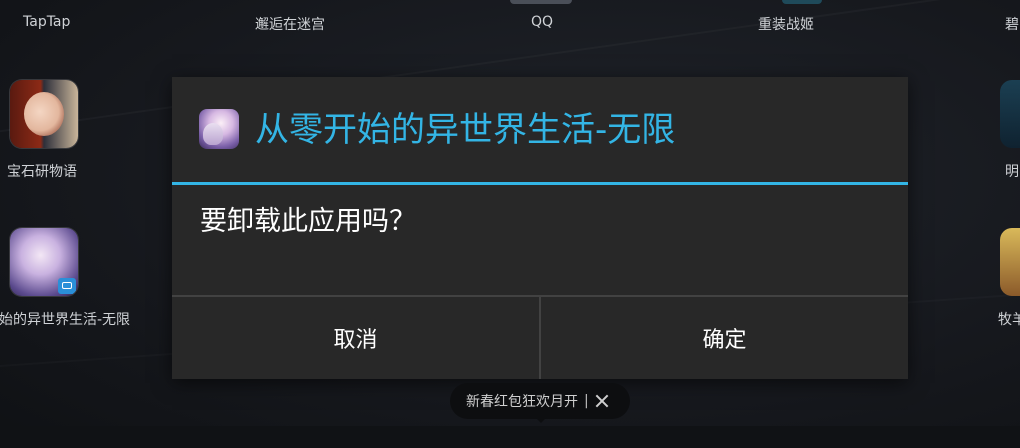 The height and width of the screenshot is (448, 1020). I want to click on tv-badge-icon, so click(67, 286).